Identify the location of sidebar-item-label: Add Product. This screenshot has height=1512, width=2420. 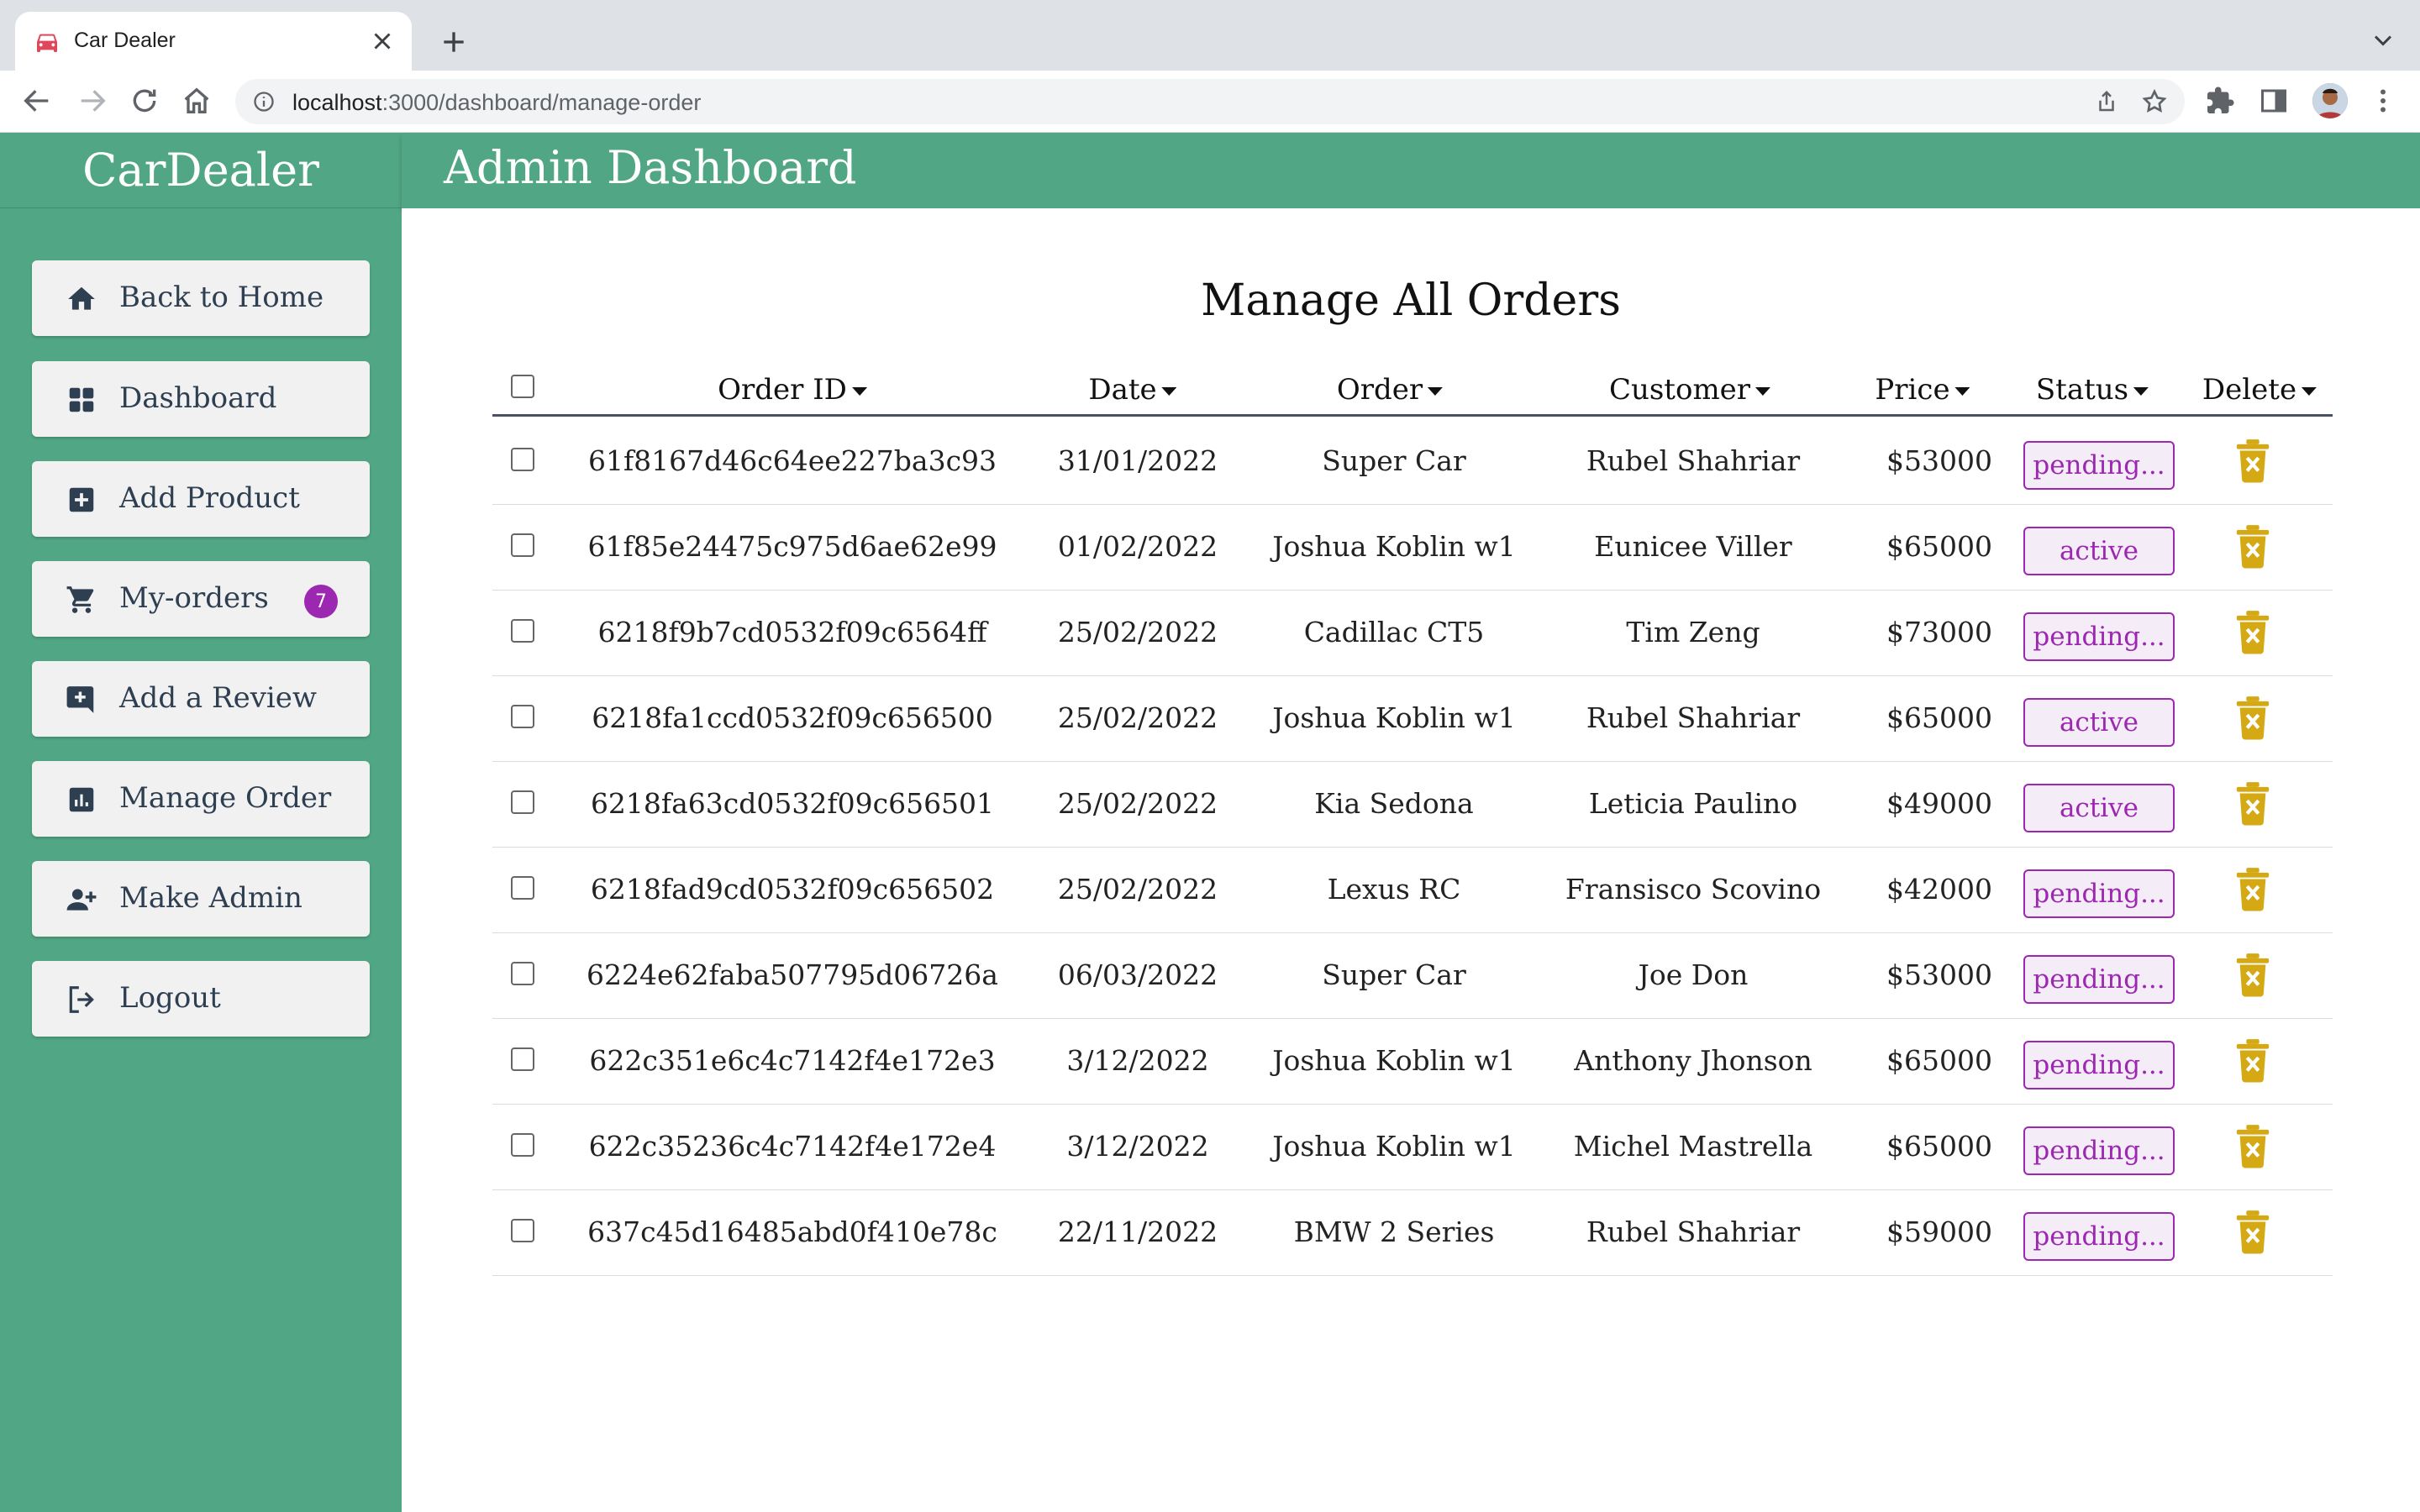
(210, 498).